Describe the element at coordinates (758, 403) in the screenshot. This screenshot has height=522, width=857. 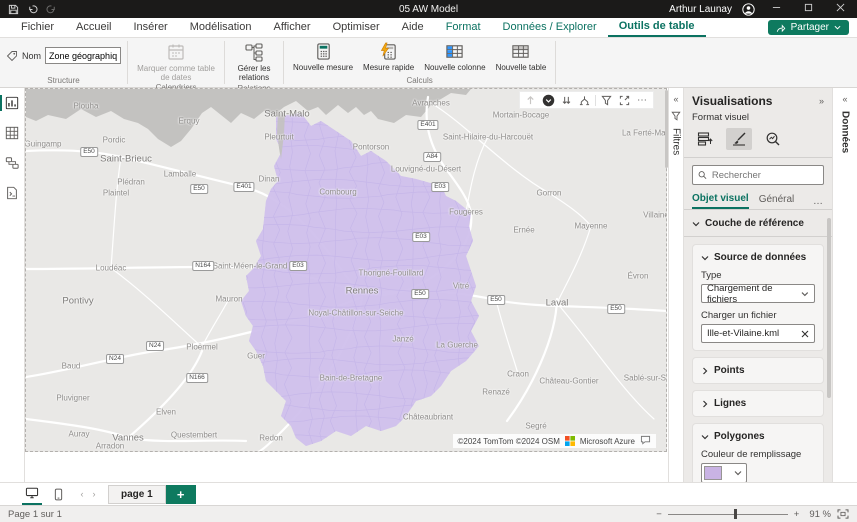
I see `card-lines: Lignes` at that location.